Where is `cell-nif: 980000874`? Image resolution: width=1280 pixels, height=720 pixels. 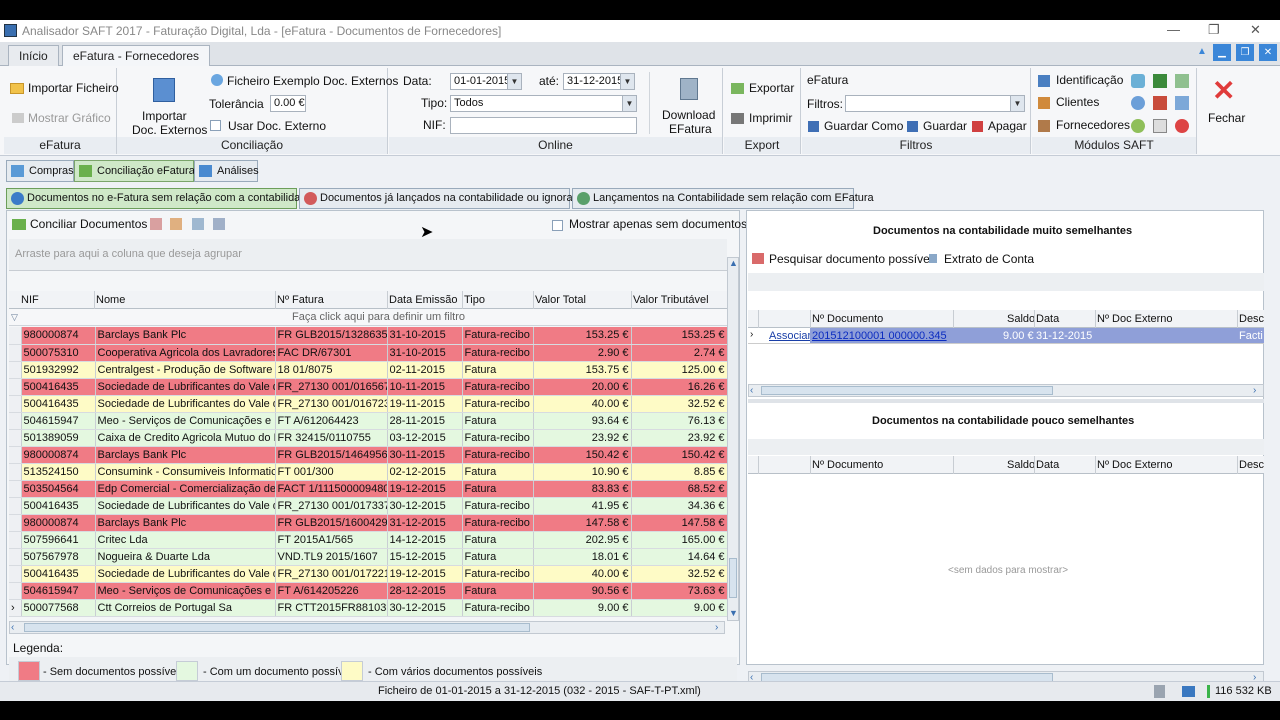 cell-nif: 980000874 is located at coordinates (58, 455).